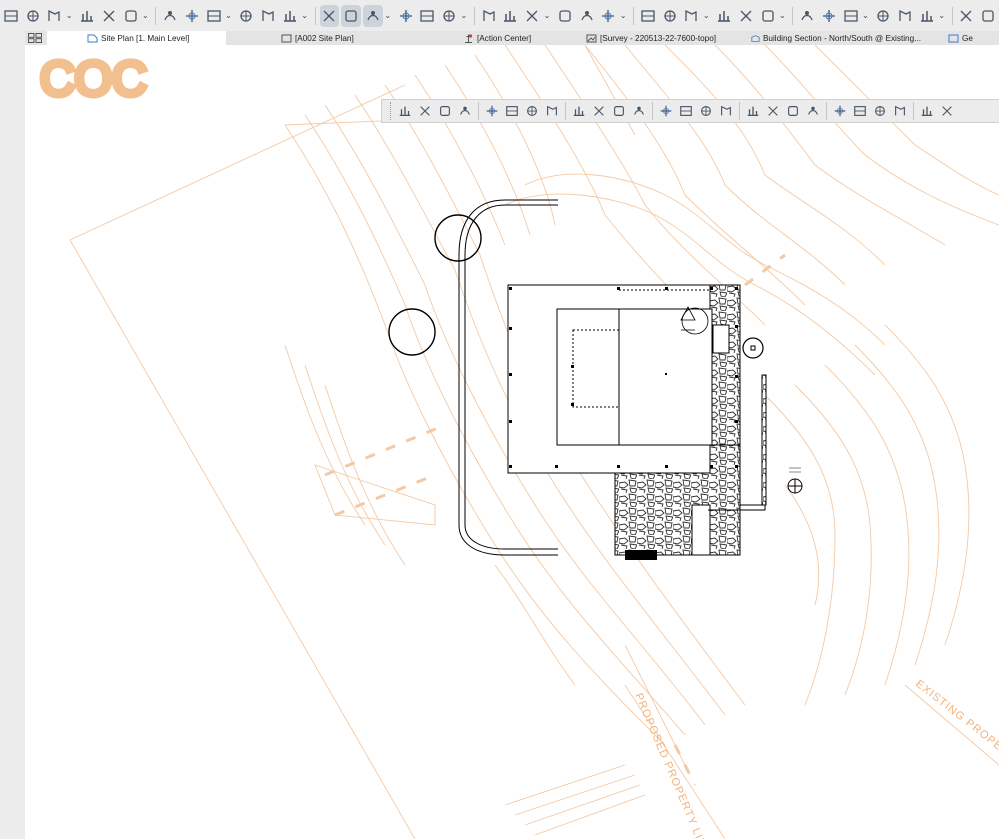 The width and height of the screenshot is (999, 839). What do you see at coordinates (445, 111) in the screenshot?
I see `edit-icon` at bounding box center [445, 111].